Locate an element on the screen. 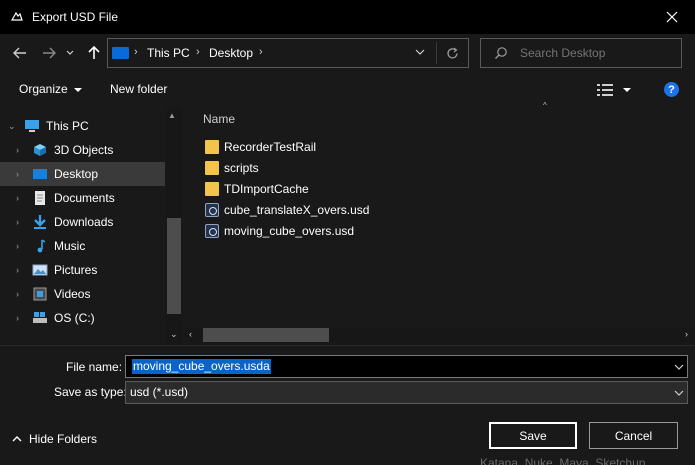 Image resolution: width=695 pixels, height=465 pixels. sort-ascending-icon: ^ is located at coordinates (545, 105).